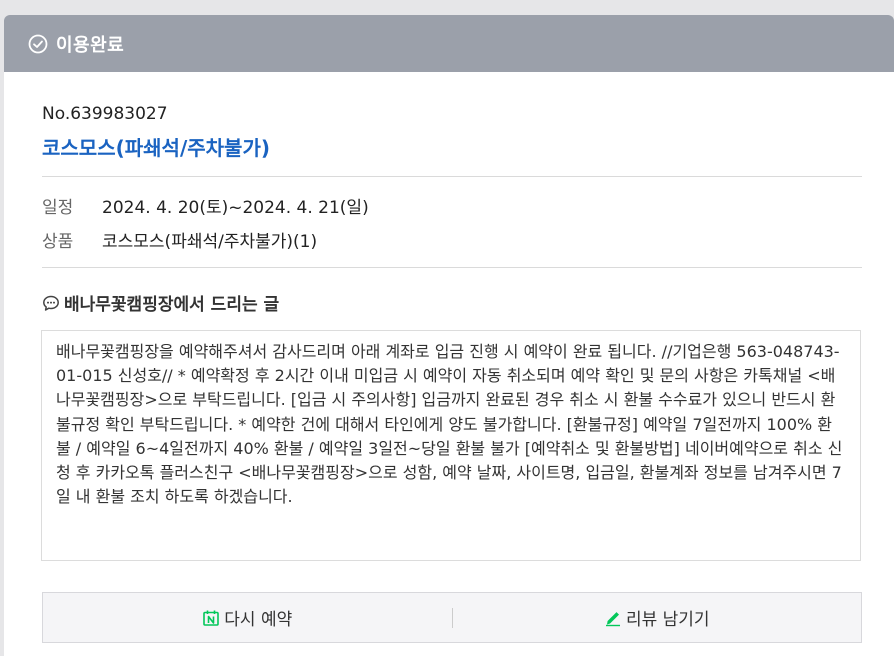  Describe the element at coordinates (172, 305) in the screenshot. I see `host-message-title-text: 배나무꽃캠핑장에서 드리는 글` at that location.